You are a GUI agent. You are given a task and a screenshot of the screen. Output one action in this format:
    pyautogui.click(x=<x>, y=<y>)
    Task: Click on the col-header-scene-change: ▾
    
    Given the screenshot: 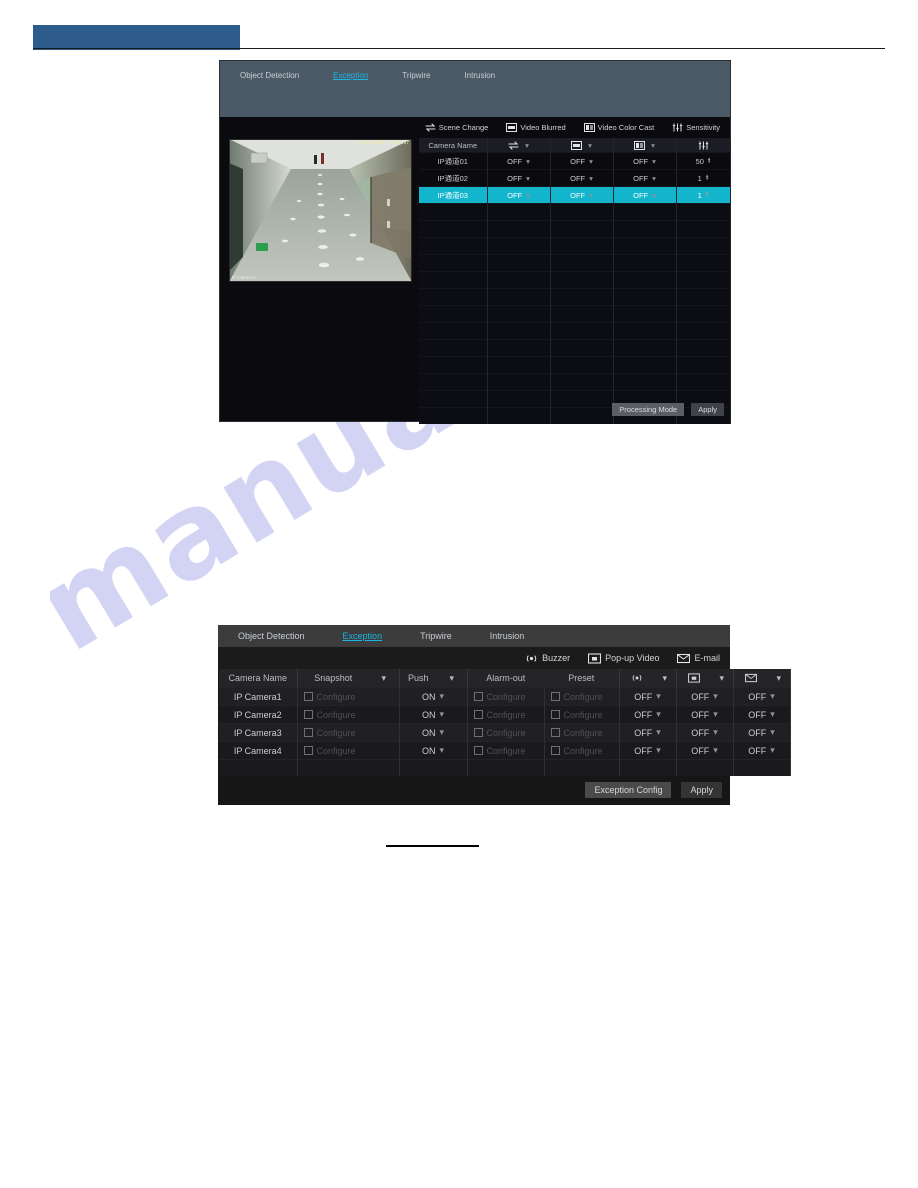 What is the action you would take?
    pyautogui.click(x=519, y=145)
    